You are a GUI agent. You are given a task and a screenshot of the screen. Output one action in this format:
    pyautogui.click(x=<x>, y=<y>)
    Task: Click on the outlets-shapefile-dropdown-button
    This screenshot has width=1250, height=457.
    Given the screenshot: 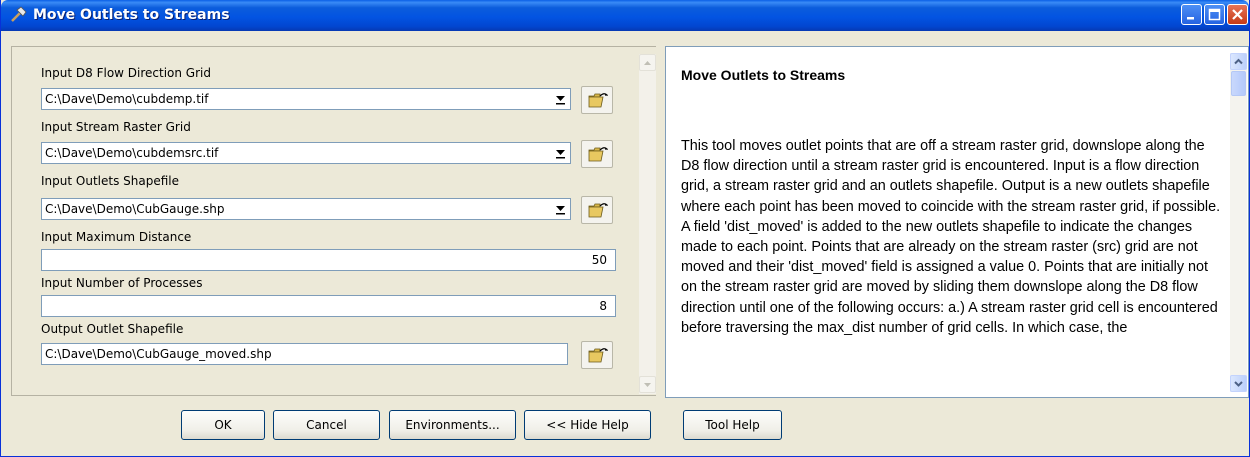 What is the action you would take?
    pyautogui.click(x=560, y=209)
    